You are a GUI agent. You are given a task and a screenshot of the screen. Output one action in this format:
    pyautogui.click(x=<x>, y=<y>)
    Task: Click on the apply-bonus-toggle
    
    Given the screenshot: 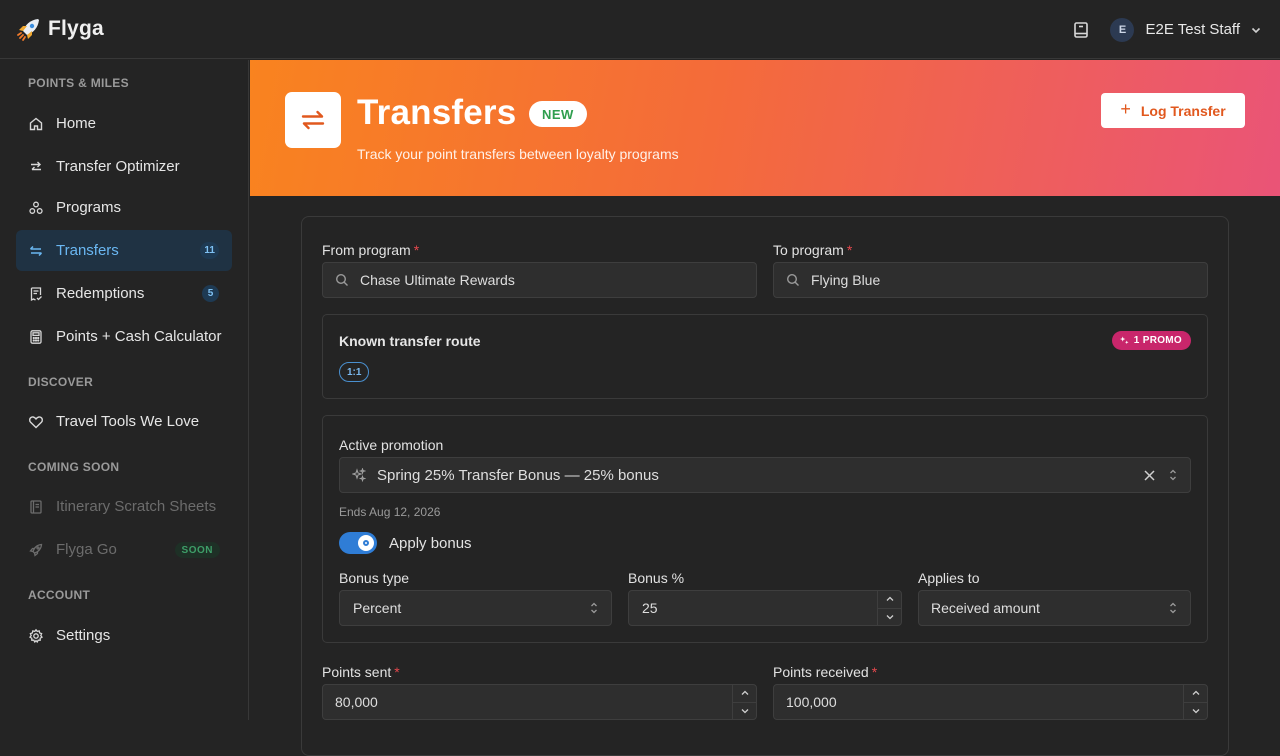 What is the action you would take?
    pyautogui.click(x=358, y=543)
    